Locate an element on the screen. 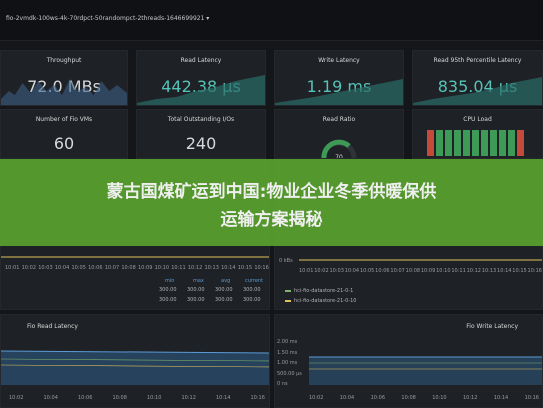 Image resolution: width=543 pixels, height=408 pixels. headline-line-1: 蒙古国煤矿运到中国:物业企业冬季供暖保供 is located at coordinates (271, 192).